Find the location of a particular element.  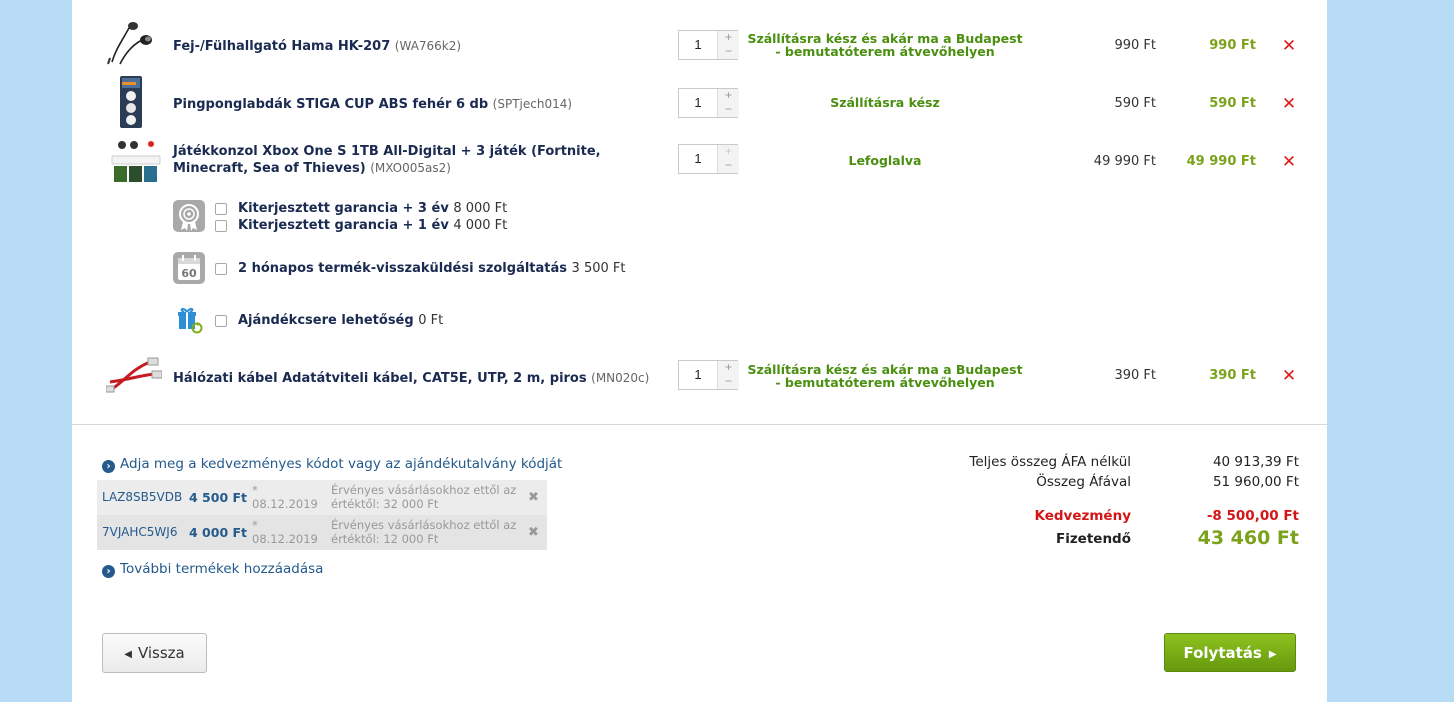

back-button: ◀ Vissza is located at coordinates (154, 653).